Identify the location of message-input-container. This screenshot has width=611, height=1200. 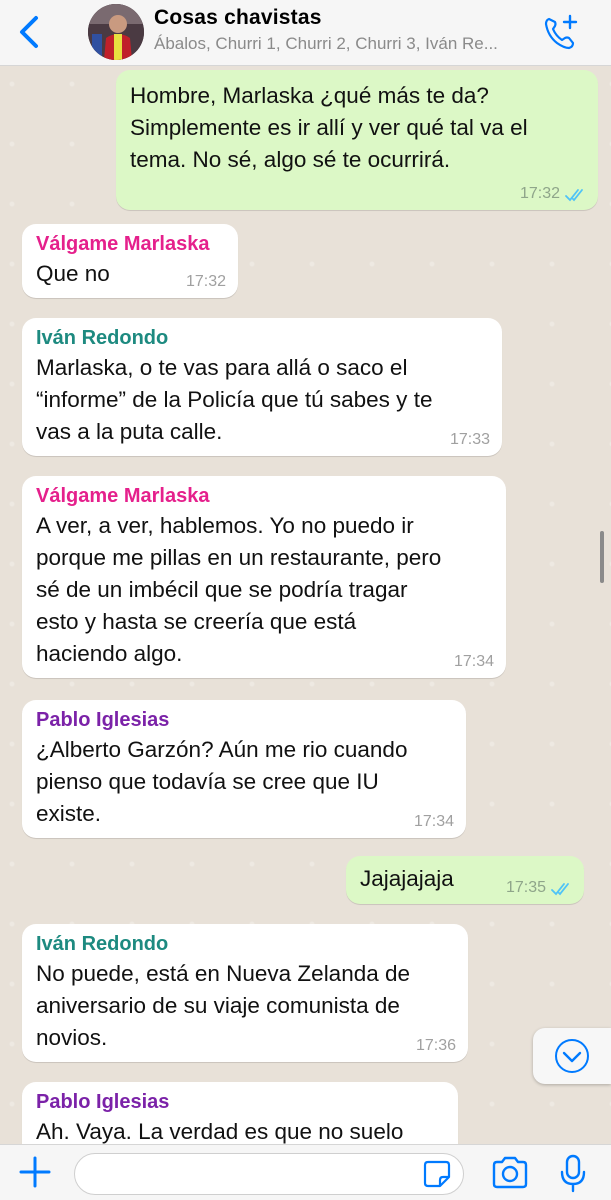
(269, 1174).